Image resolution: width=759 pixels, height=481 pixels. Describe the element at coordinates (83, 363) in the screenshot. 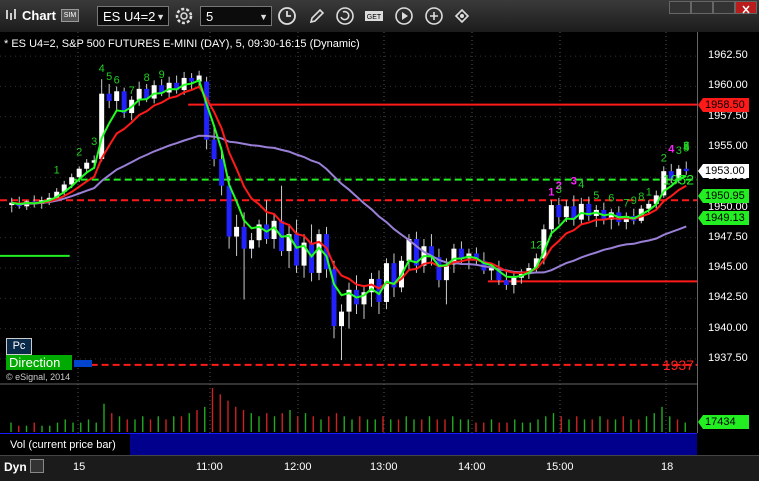

I see `direction-tag` at that location.